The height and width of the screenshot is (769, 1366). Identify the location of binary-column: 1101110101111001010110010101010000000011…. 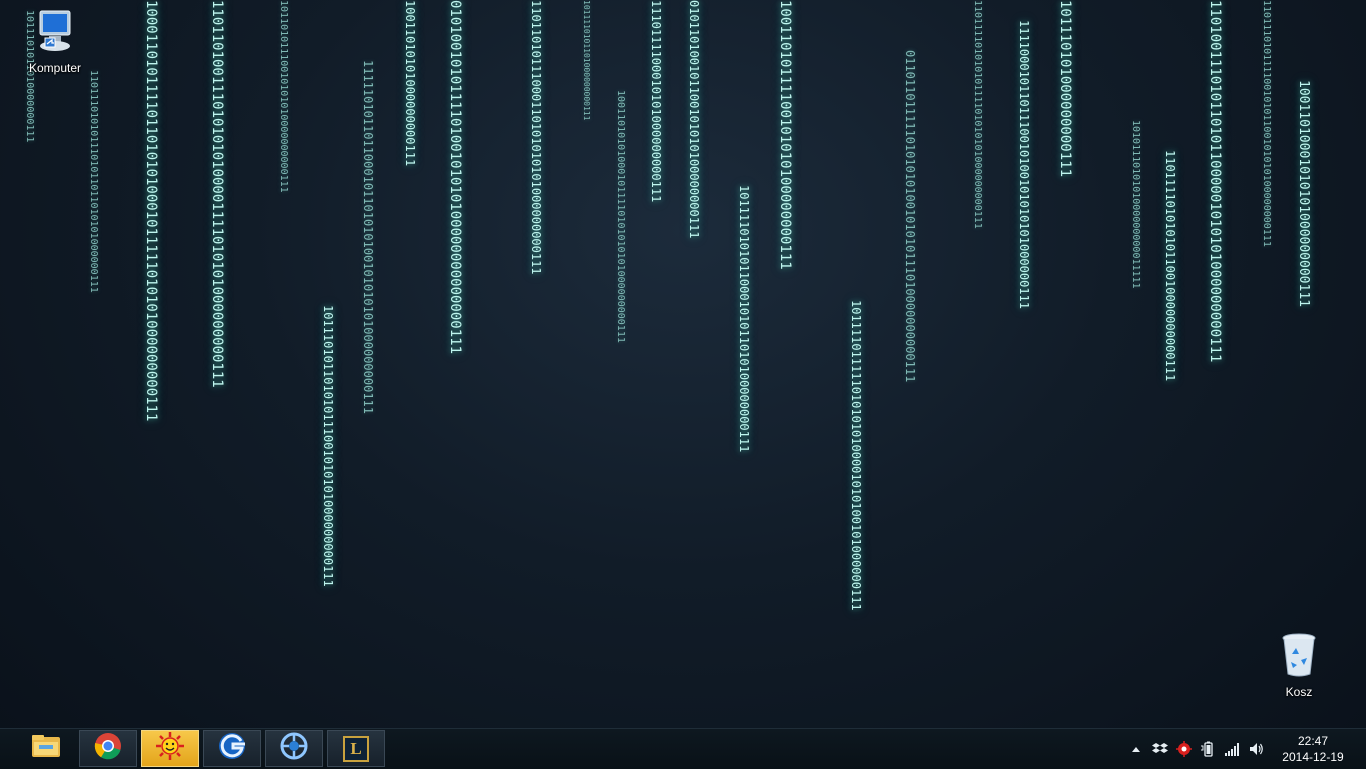
(1266, 123).